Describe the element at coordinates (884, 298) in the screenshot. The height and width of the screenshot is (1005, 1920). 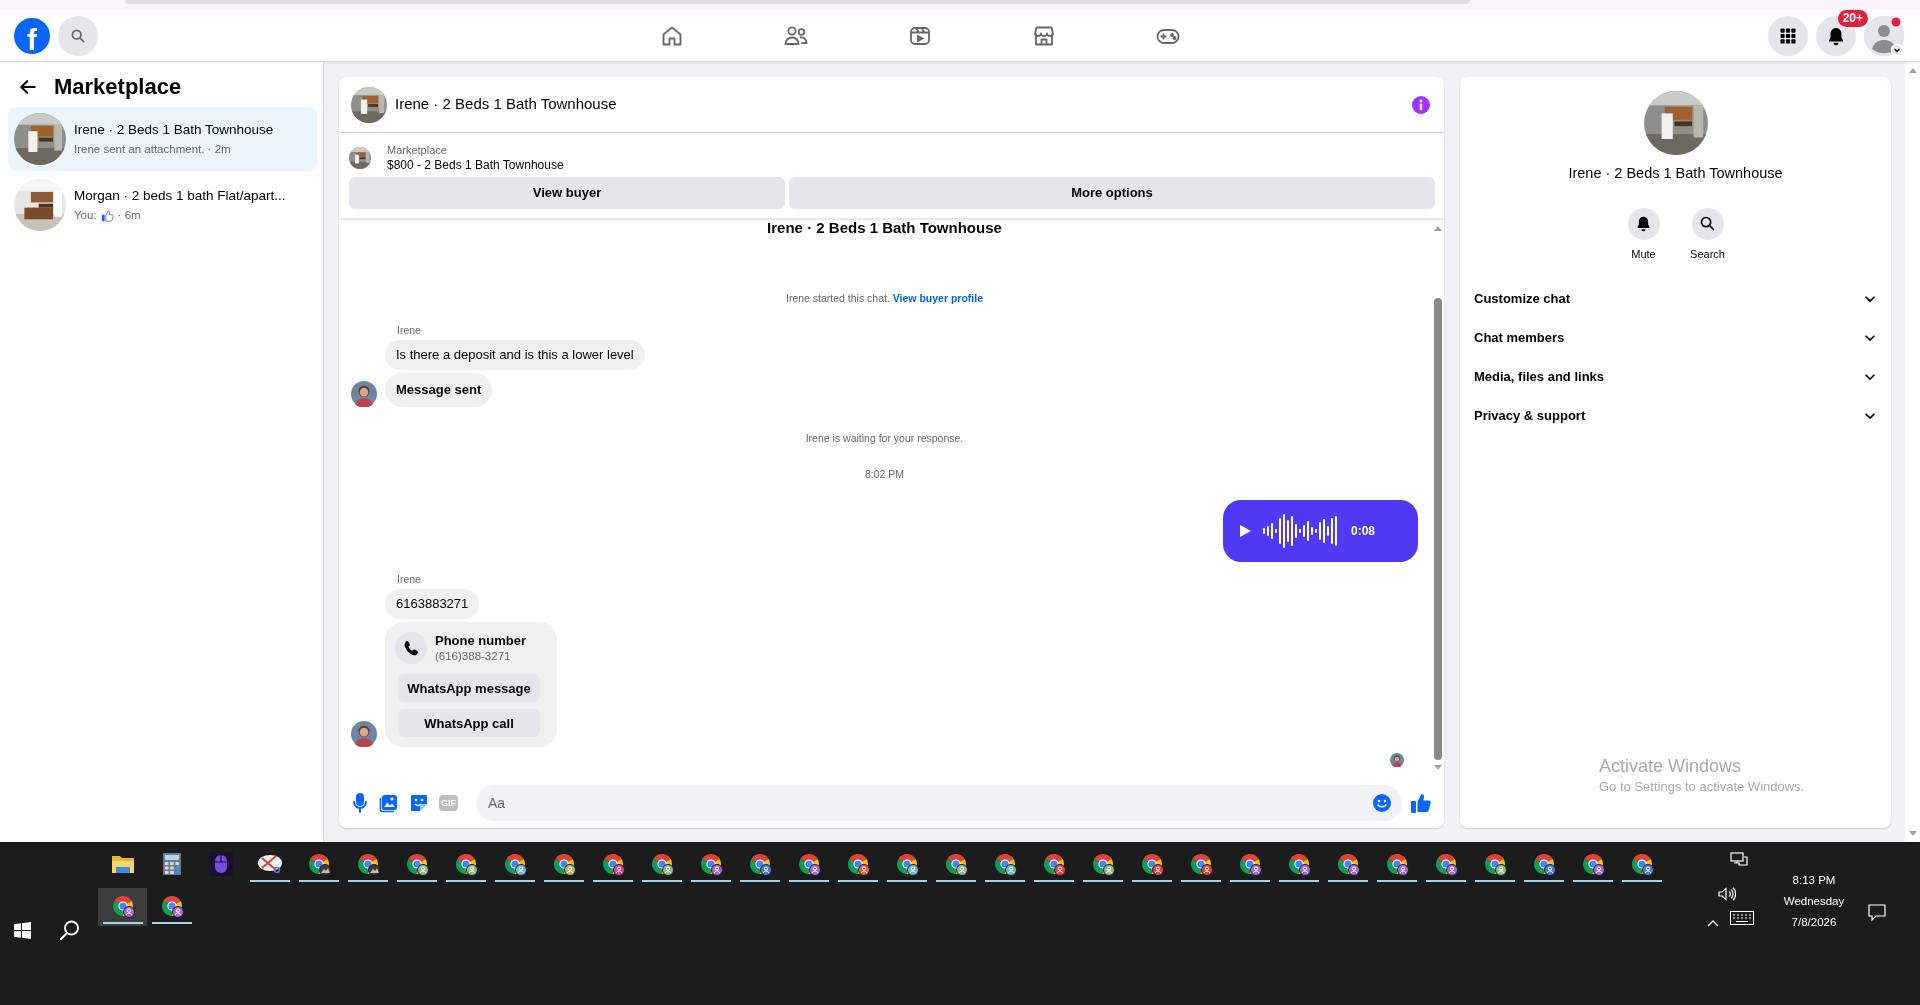
I see `system-message: Irene started this chat. View buyer profile` at that location.